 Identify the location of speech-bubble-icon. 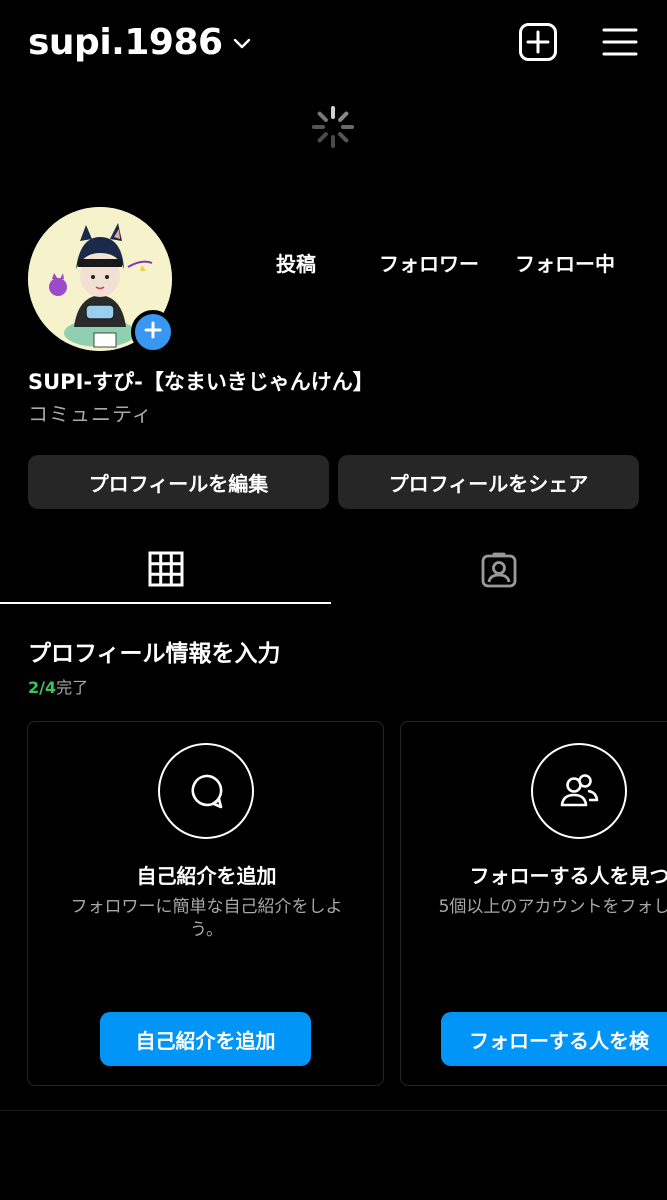
(206, 791).